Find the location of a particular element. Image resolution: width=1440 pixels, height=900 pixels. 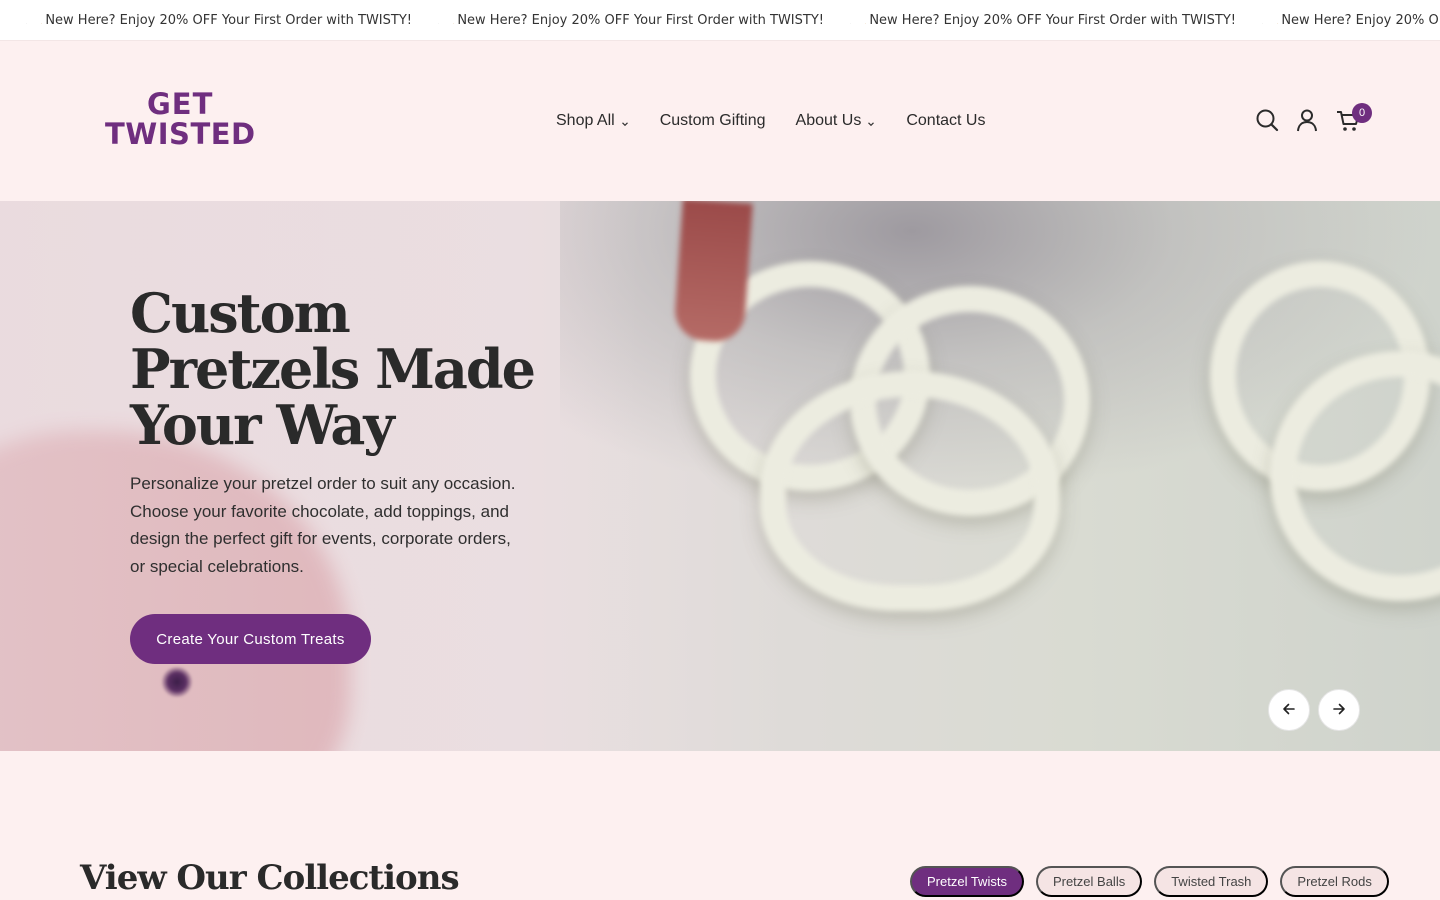

nav-item-shop-all: Shop All is located at coordinates (593, 121).